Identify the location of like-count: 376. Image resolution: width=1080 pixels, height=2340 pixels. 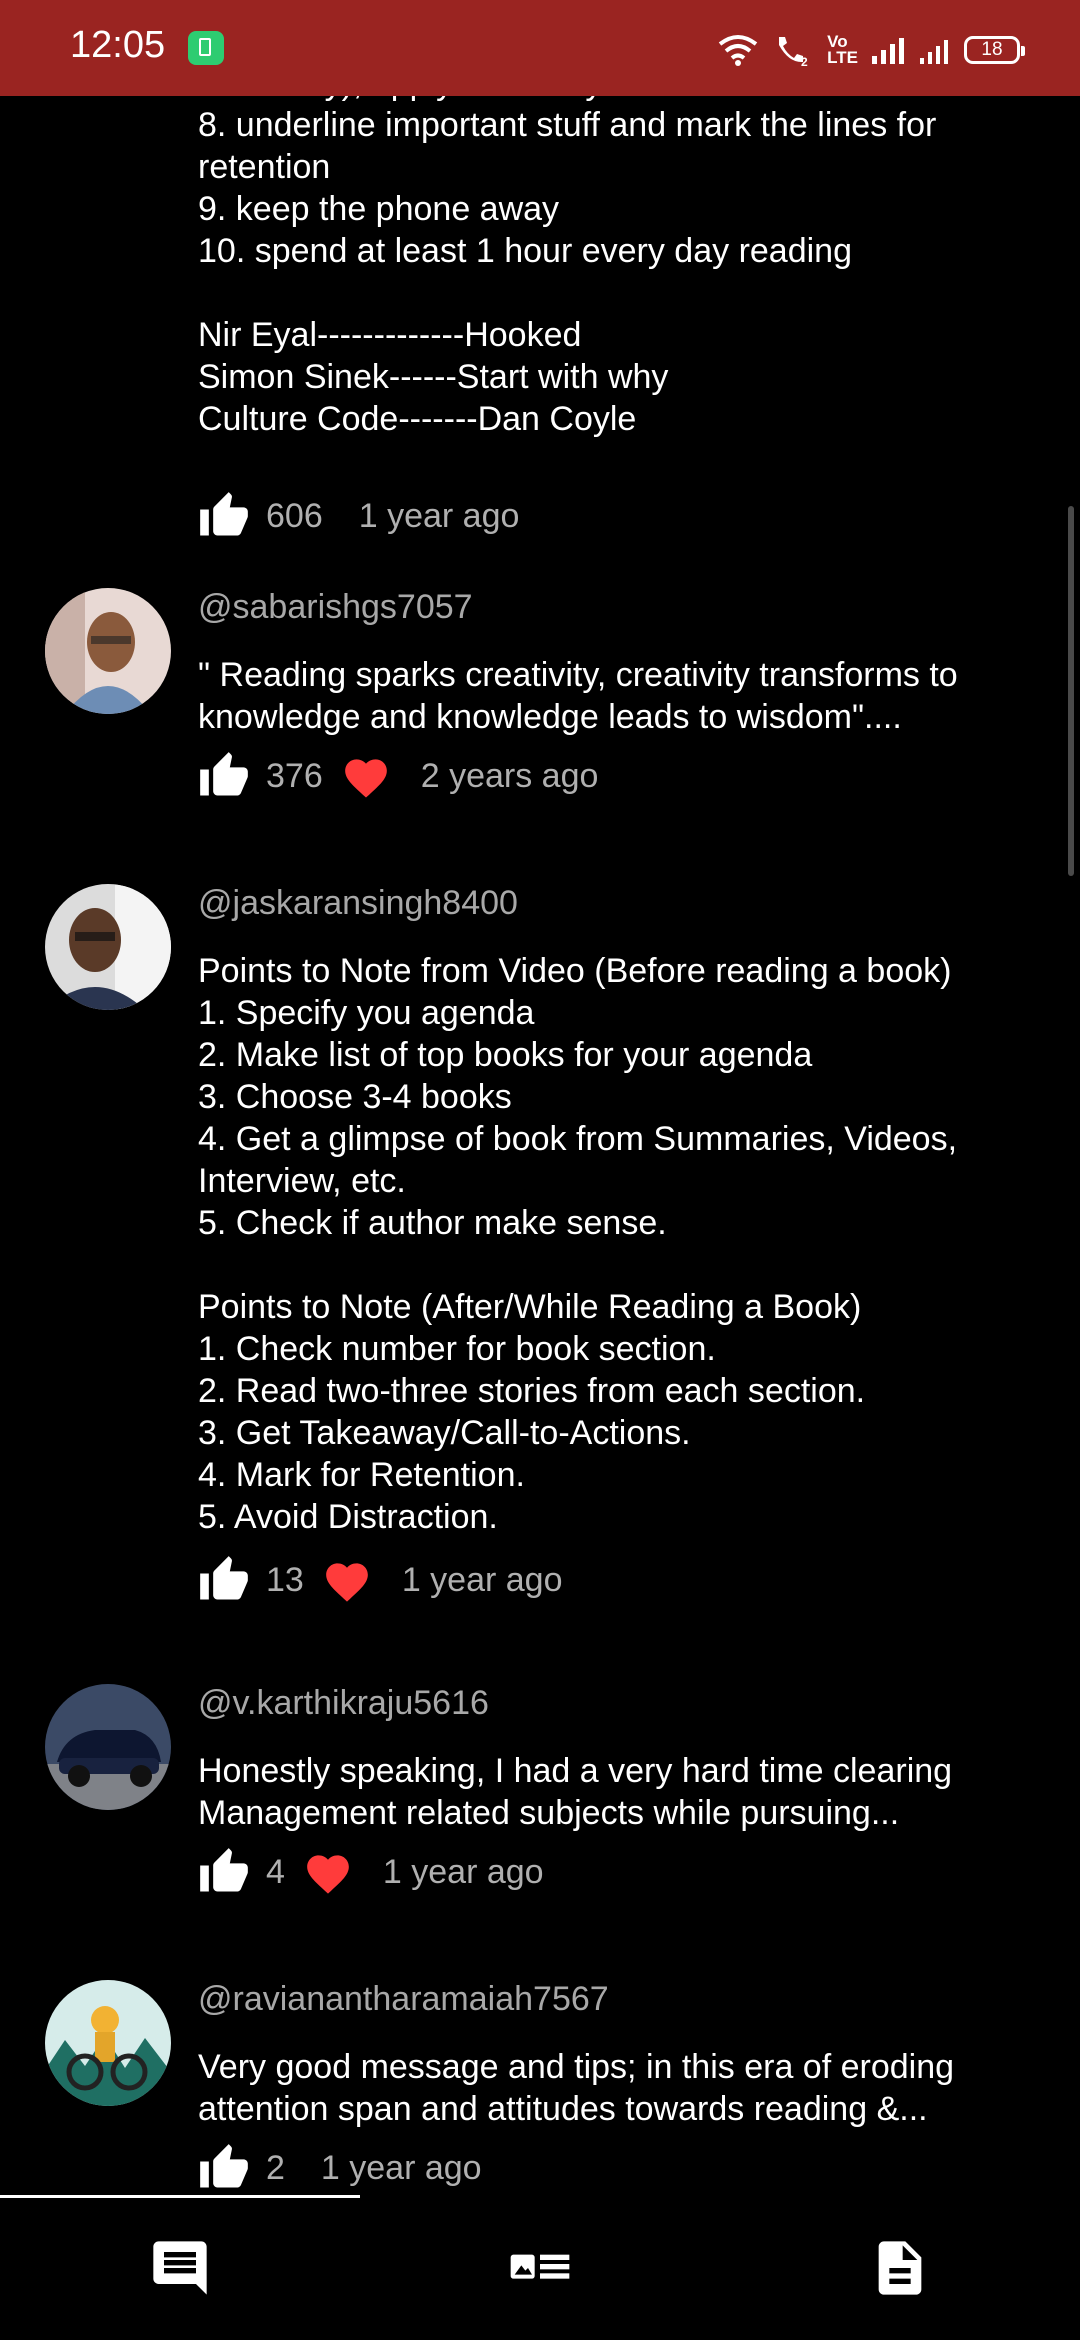
(294, 775).